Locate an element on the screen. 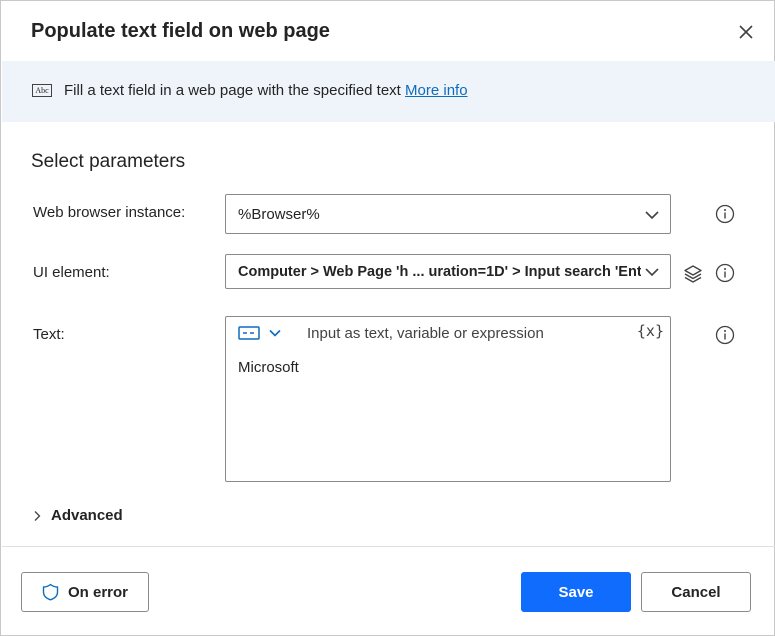 The height and width of the screenshot is (636, 775). advanced-label: Advanced is located at coordinates (87, 515).